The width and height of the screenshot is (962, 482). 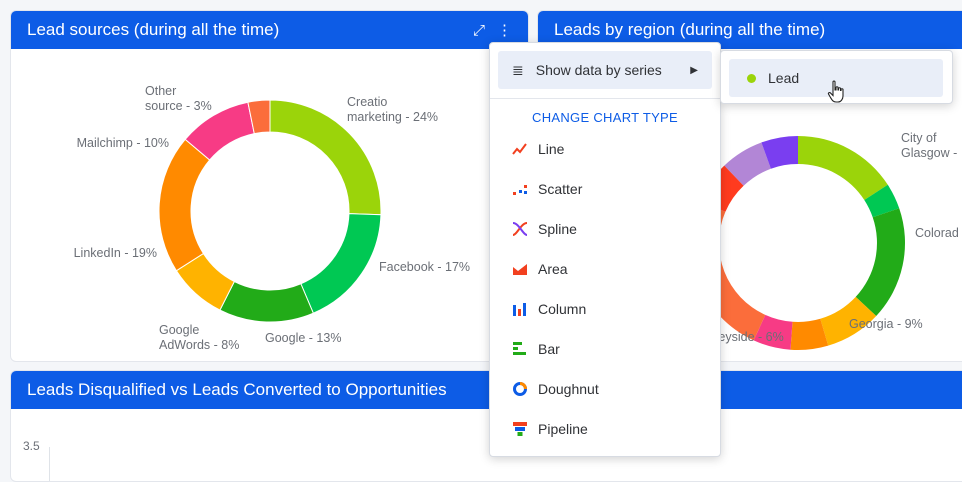 I want to click on chart-type-spline: Spline, so click(x=605, y=229).